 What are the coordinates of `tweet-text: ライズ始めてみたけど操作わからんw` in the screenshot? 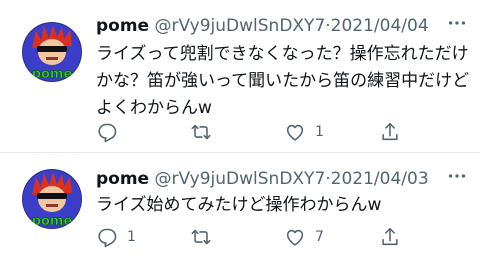 It's located at (239, 205).